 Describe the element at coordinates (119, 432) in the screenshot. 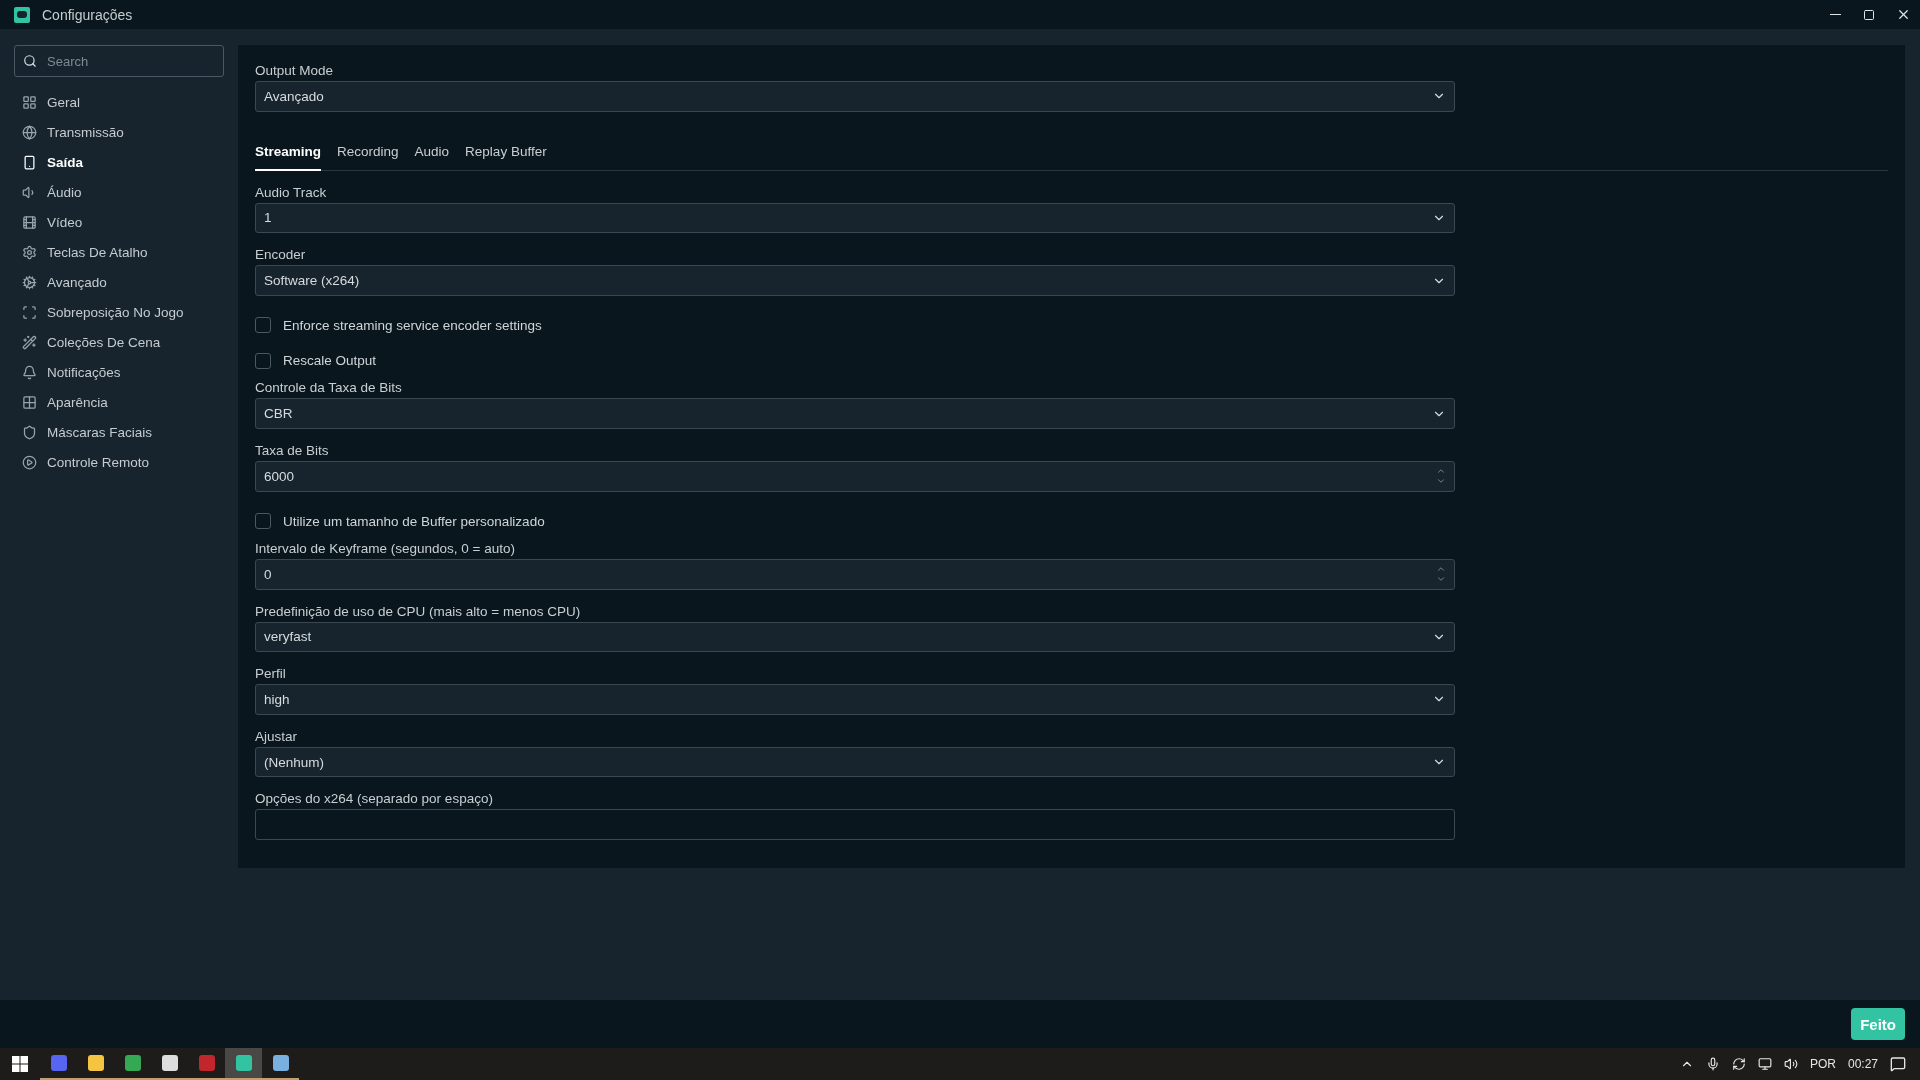

I see `sidebar-item: Máscaras Faciais` at that location.